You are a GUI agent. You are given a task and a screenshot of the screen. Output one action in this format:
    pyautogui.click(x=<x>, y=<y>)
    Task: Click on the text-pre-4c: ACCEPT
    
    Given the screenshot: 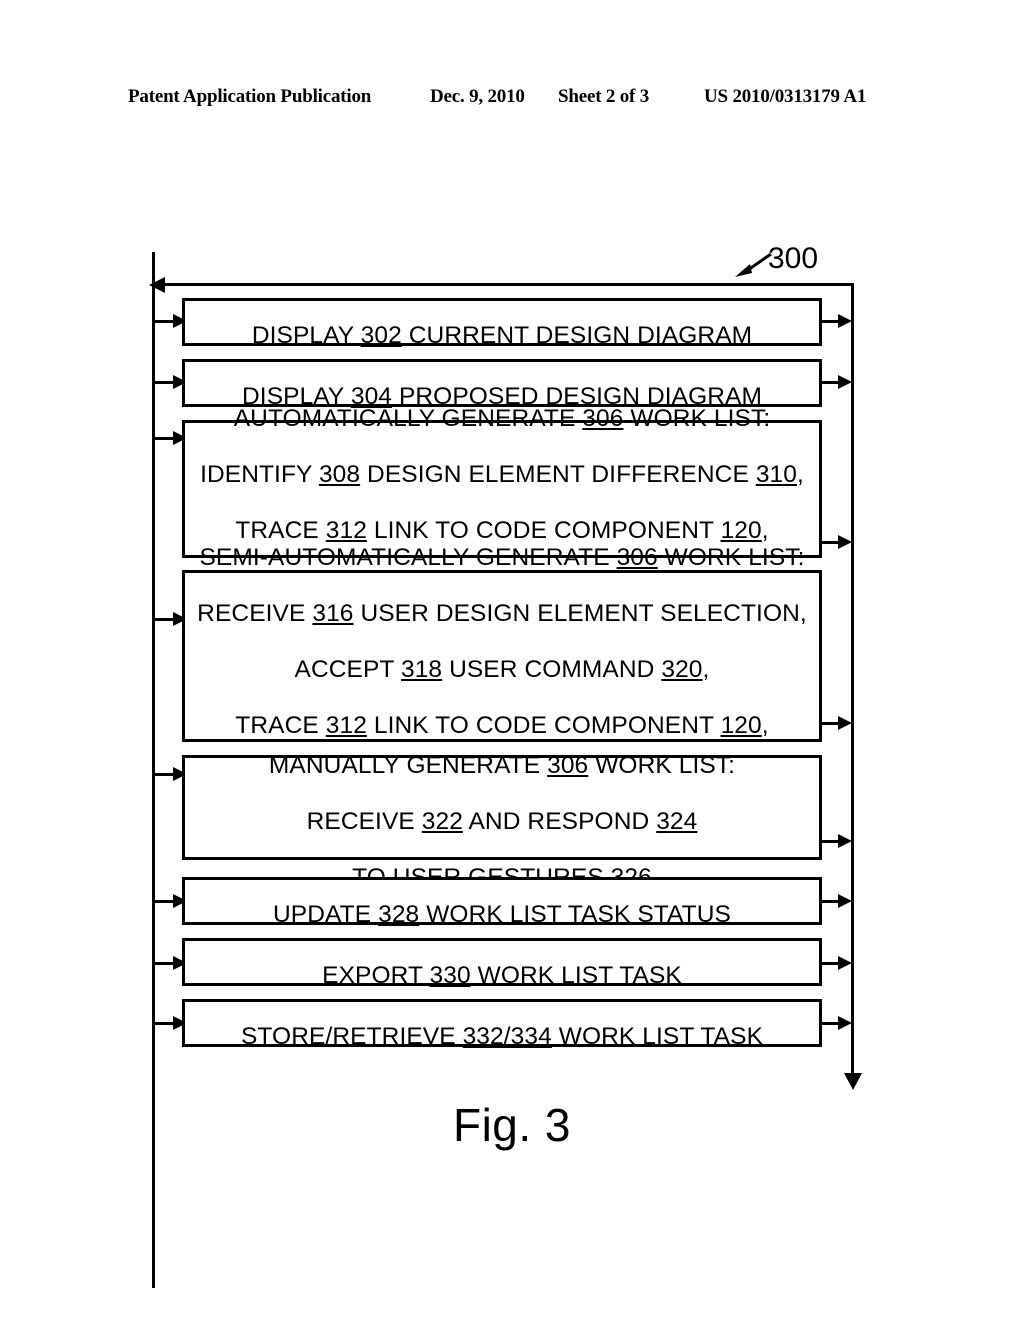 What is the action you would take?
    pyautogui.click(x=347, y=669)
    